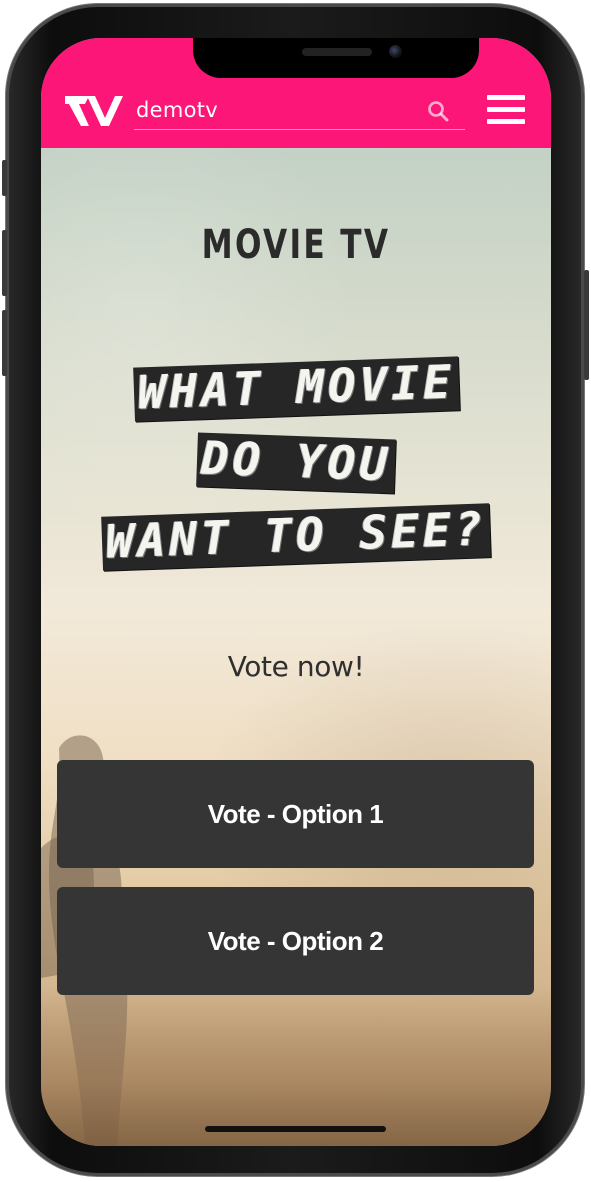 This screenshot has height=1182, width=591. I want to click on home-indicator, so click(295, 1129).